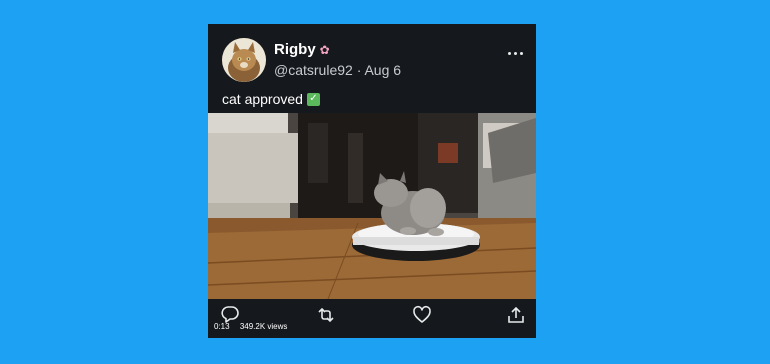 This screenshot has width=770, height=364. I want to click on more-horizontal-icon, so click(517, 48).